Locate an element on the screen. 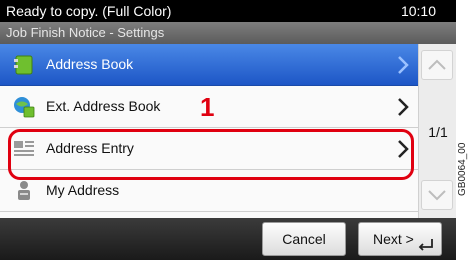 This screenshot has width=476, height=260. chevron-up-icon is located at coordinates (437, 64).